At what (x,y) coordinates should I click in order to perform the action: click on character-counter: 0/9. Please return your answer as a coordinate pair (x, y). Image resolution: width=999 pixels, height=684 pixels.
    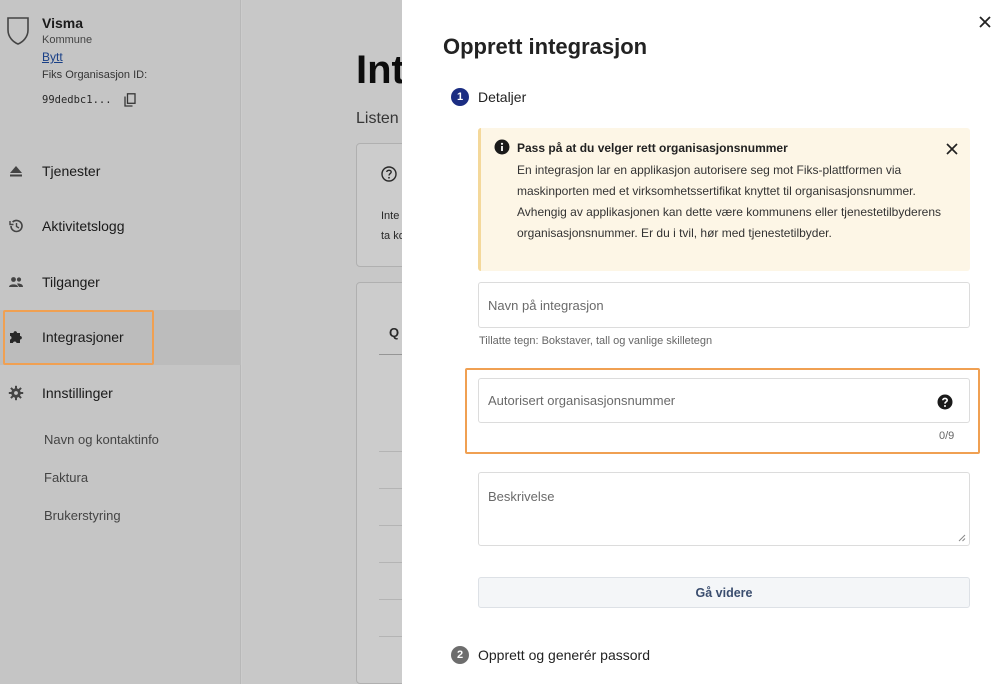
    Looking at the image, I should click on (947, 436).